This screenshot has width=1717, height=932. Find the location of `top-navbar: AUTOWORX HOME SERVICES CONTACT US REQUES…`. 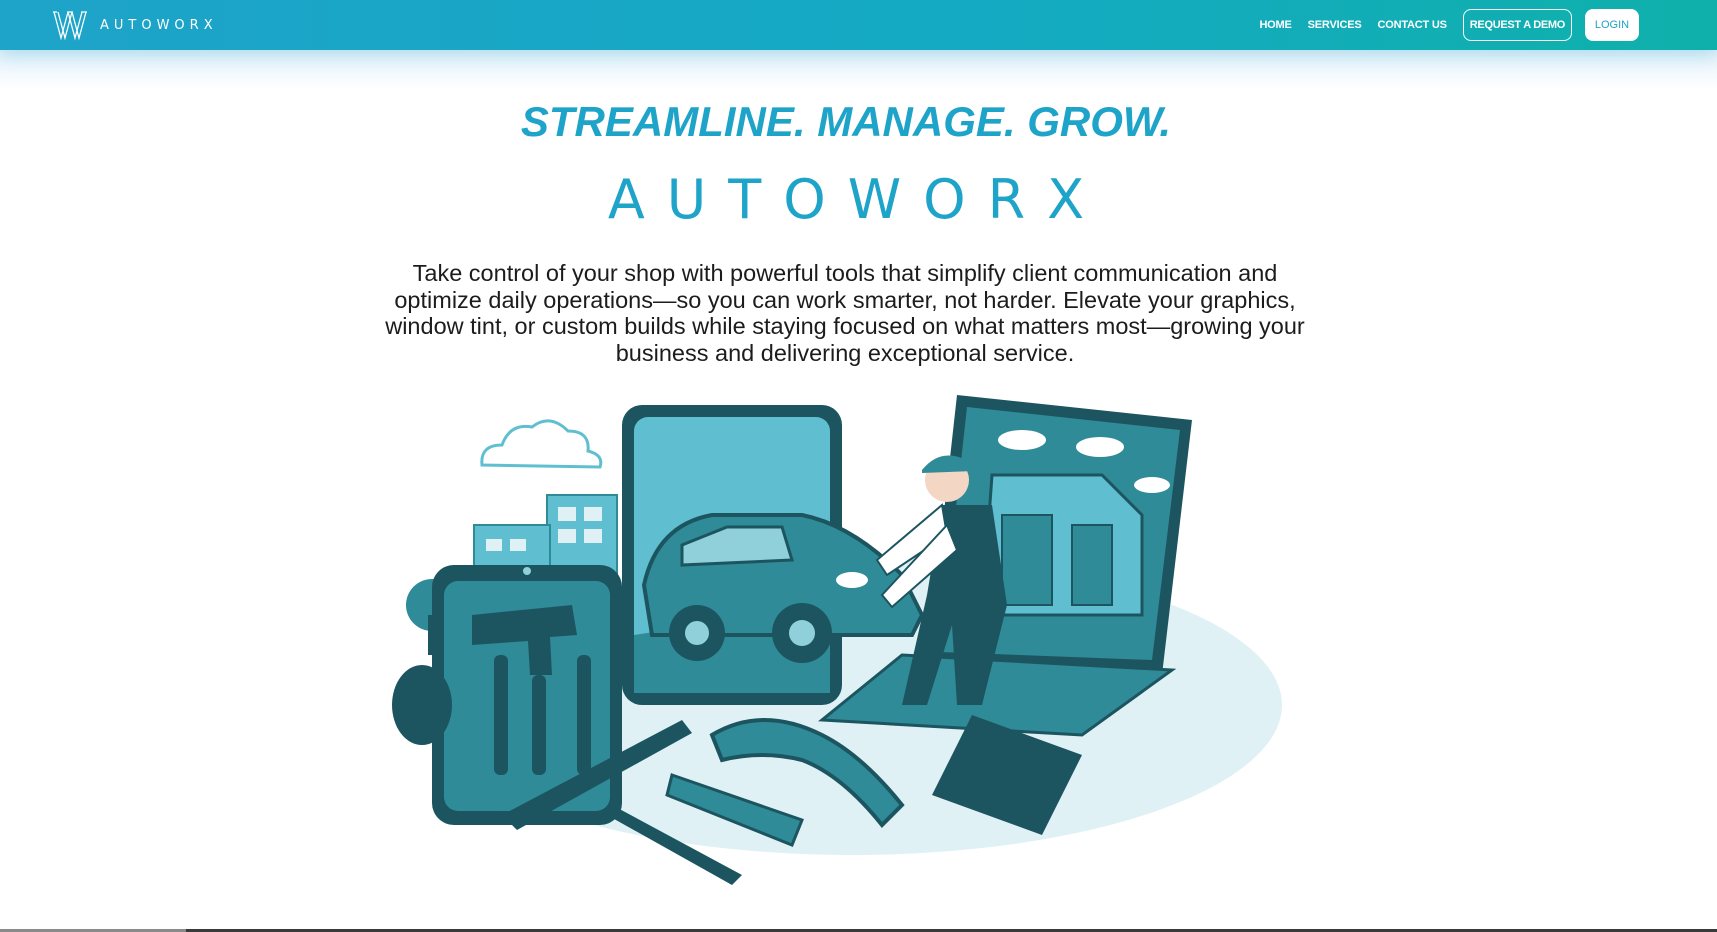

top-navbar: AUTOWORX HOME SERVICES CONTACT US REQUES… is located at coordinates (858, 25).